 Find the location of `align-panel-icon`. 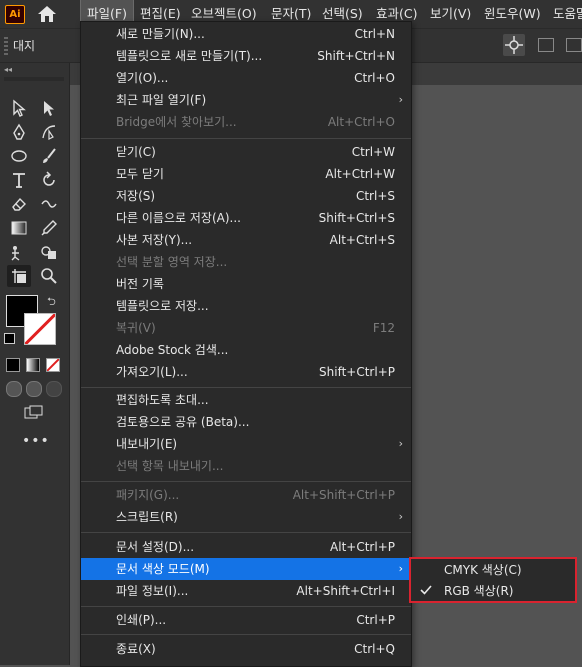

align-panel-icon is located at coordinates (546, 45).